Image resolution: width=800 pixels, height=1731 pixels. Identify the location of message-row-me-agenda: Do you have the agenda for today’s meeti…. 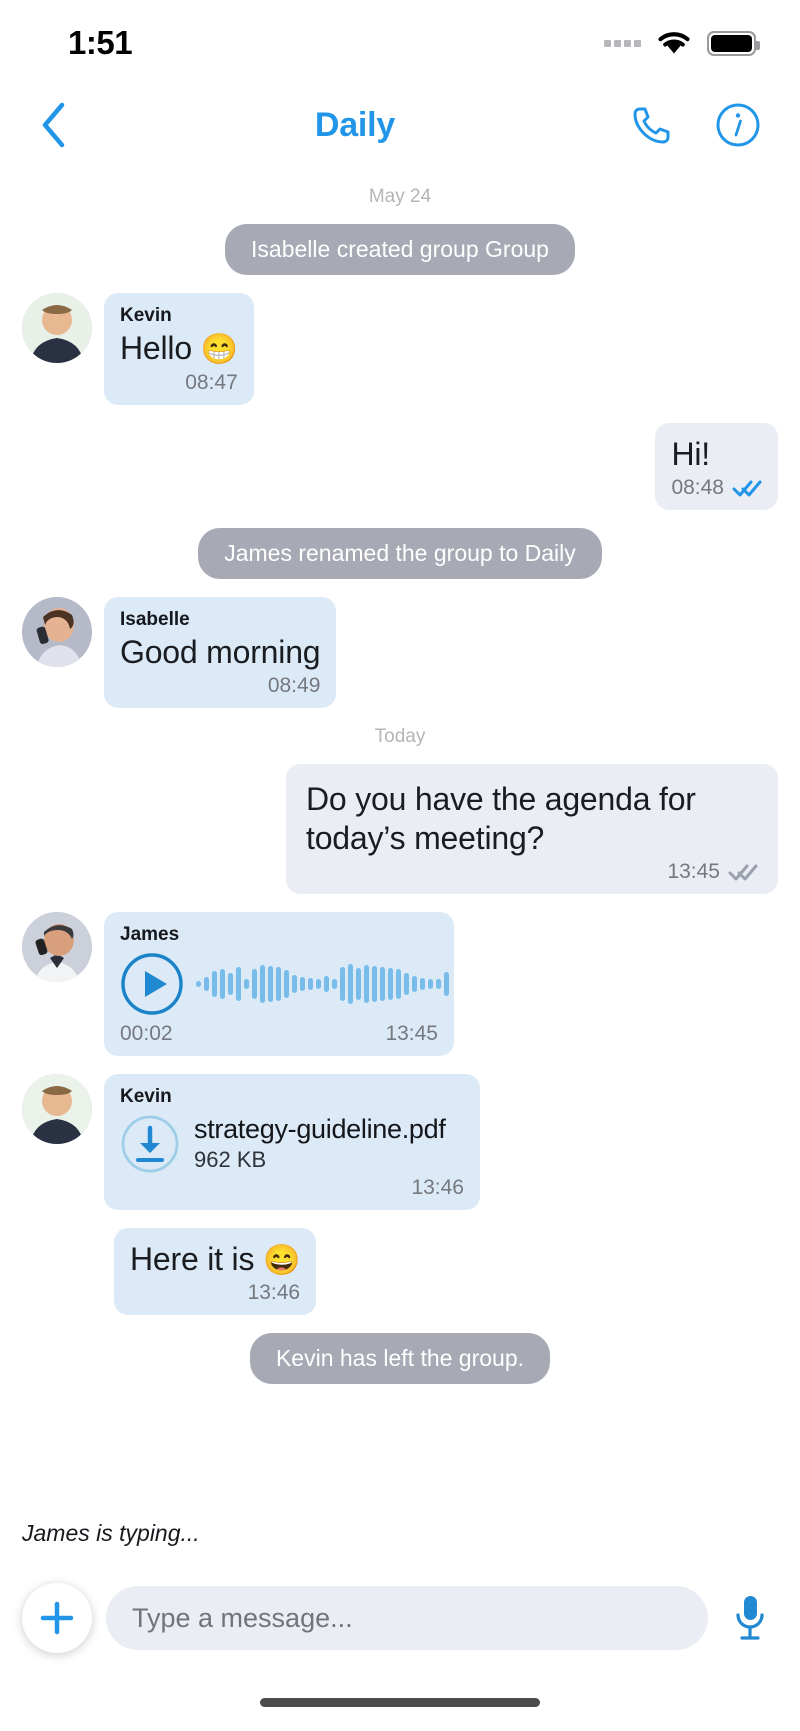
(400, 828).